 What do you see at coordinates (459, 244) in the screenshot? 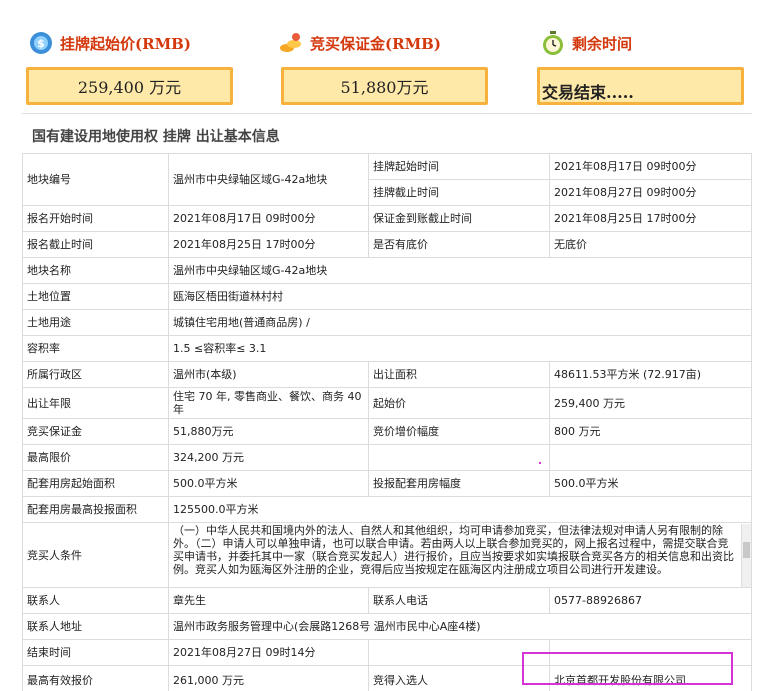
I see `cell-label: 是否有底价` at bounding box center [459, 244].